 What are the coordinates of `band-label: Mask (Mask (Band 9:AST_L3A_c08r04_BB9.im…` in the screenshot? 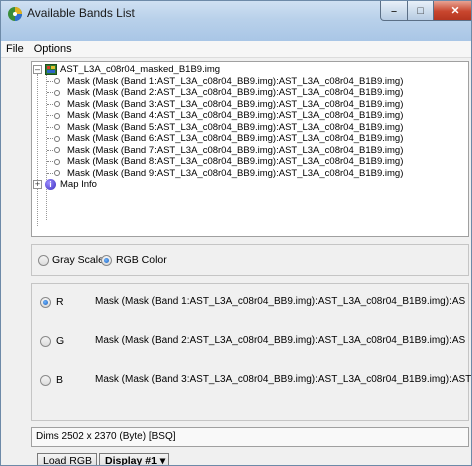 It's located at (235, 173).